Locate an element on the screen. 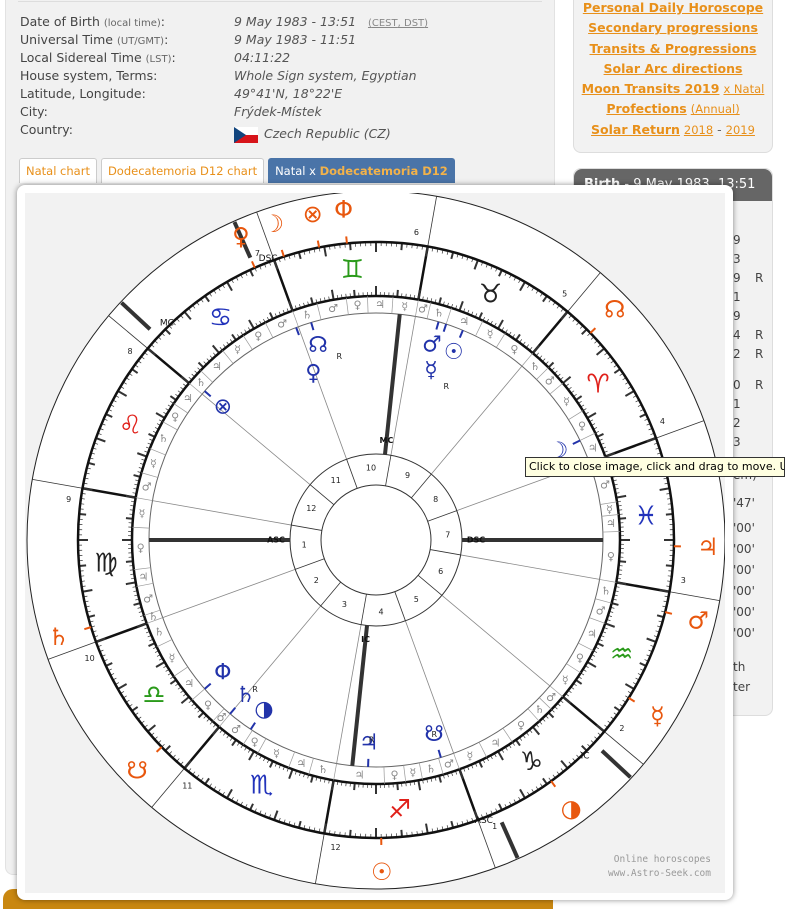  note: (LST) is located at coordinates (159, 59).